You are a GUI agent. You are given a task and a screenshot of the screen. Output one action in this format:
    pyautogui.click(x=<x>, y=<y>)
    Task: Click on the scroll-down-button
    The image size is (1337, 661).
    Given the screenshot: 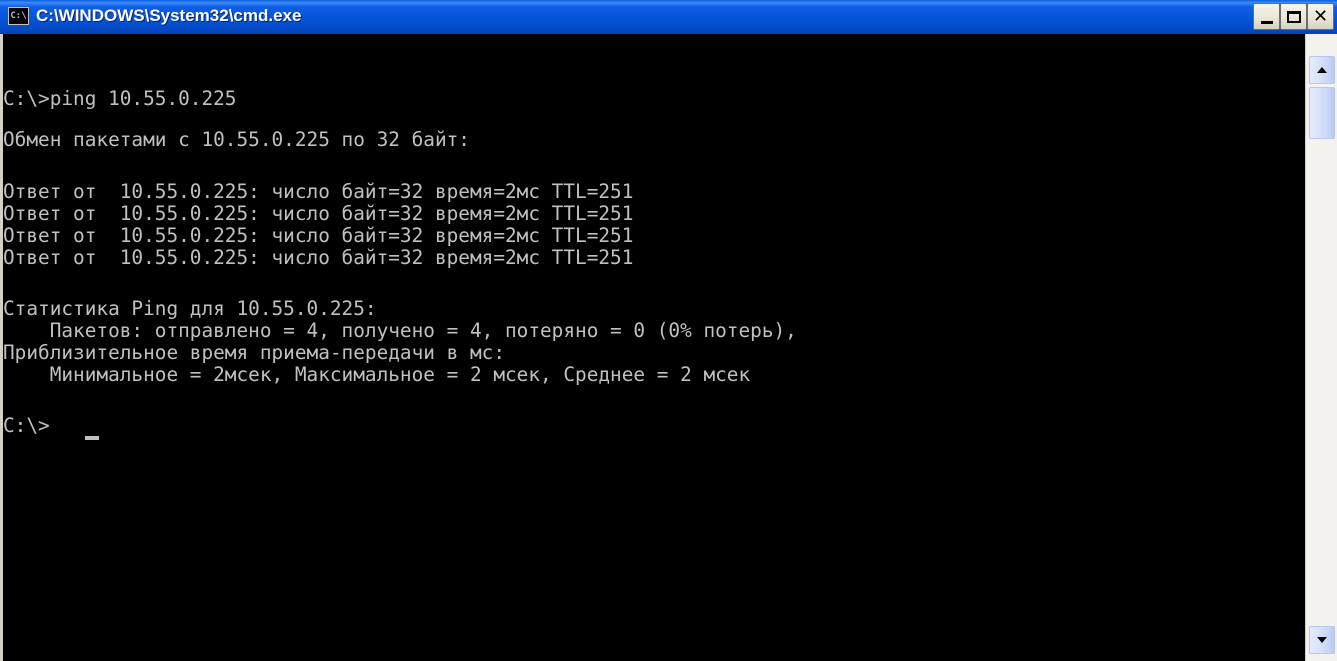 What is the action you would take?
    pyautogui.click(x=1322, y=640)
    